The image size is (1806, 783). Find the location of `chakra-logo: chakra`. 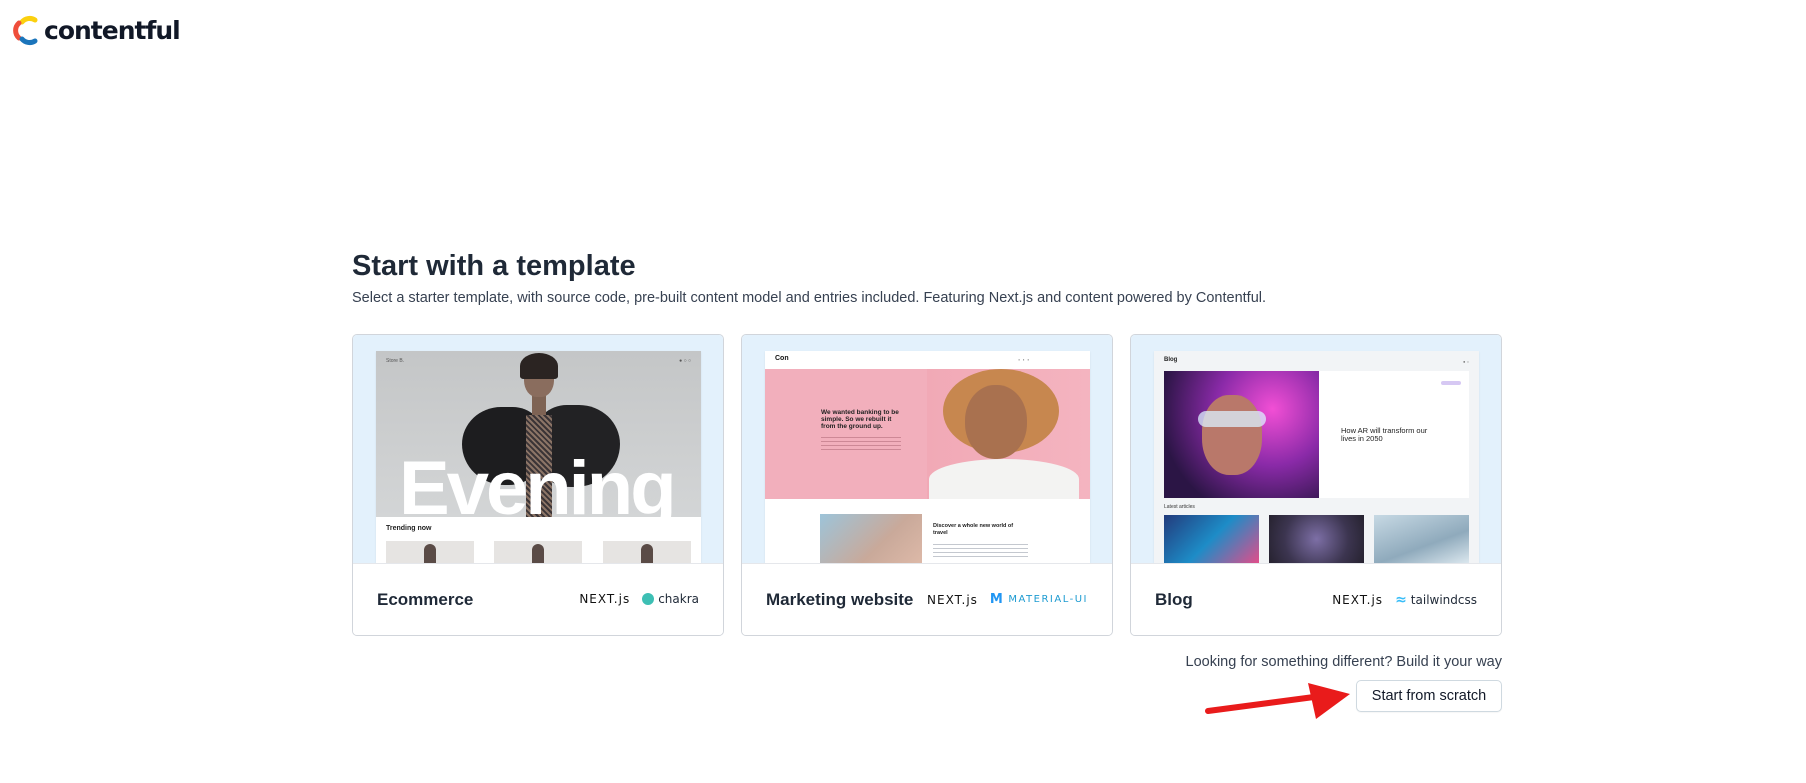

chakra-logo: chakra is located at coordinates (670, 599).